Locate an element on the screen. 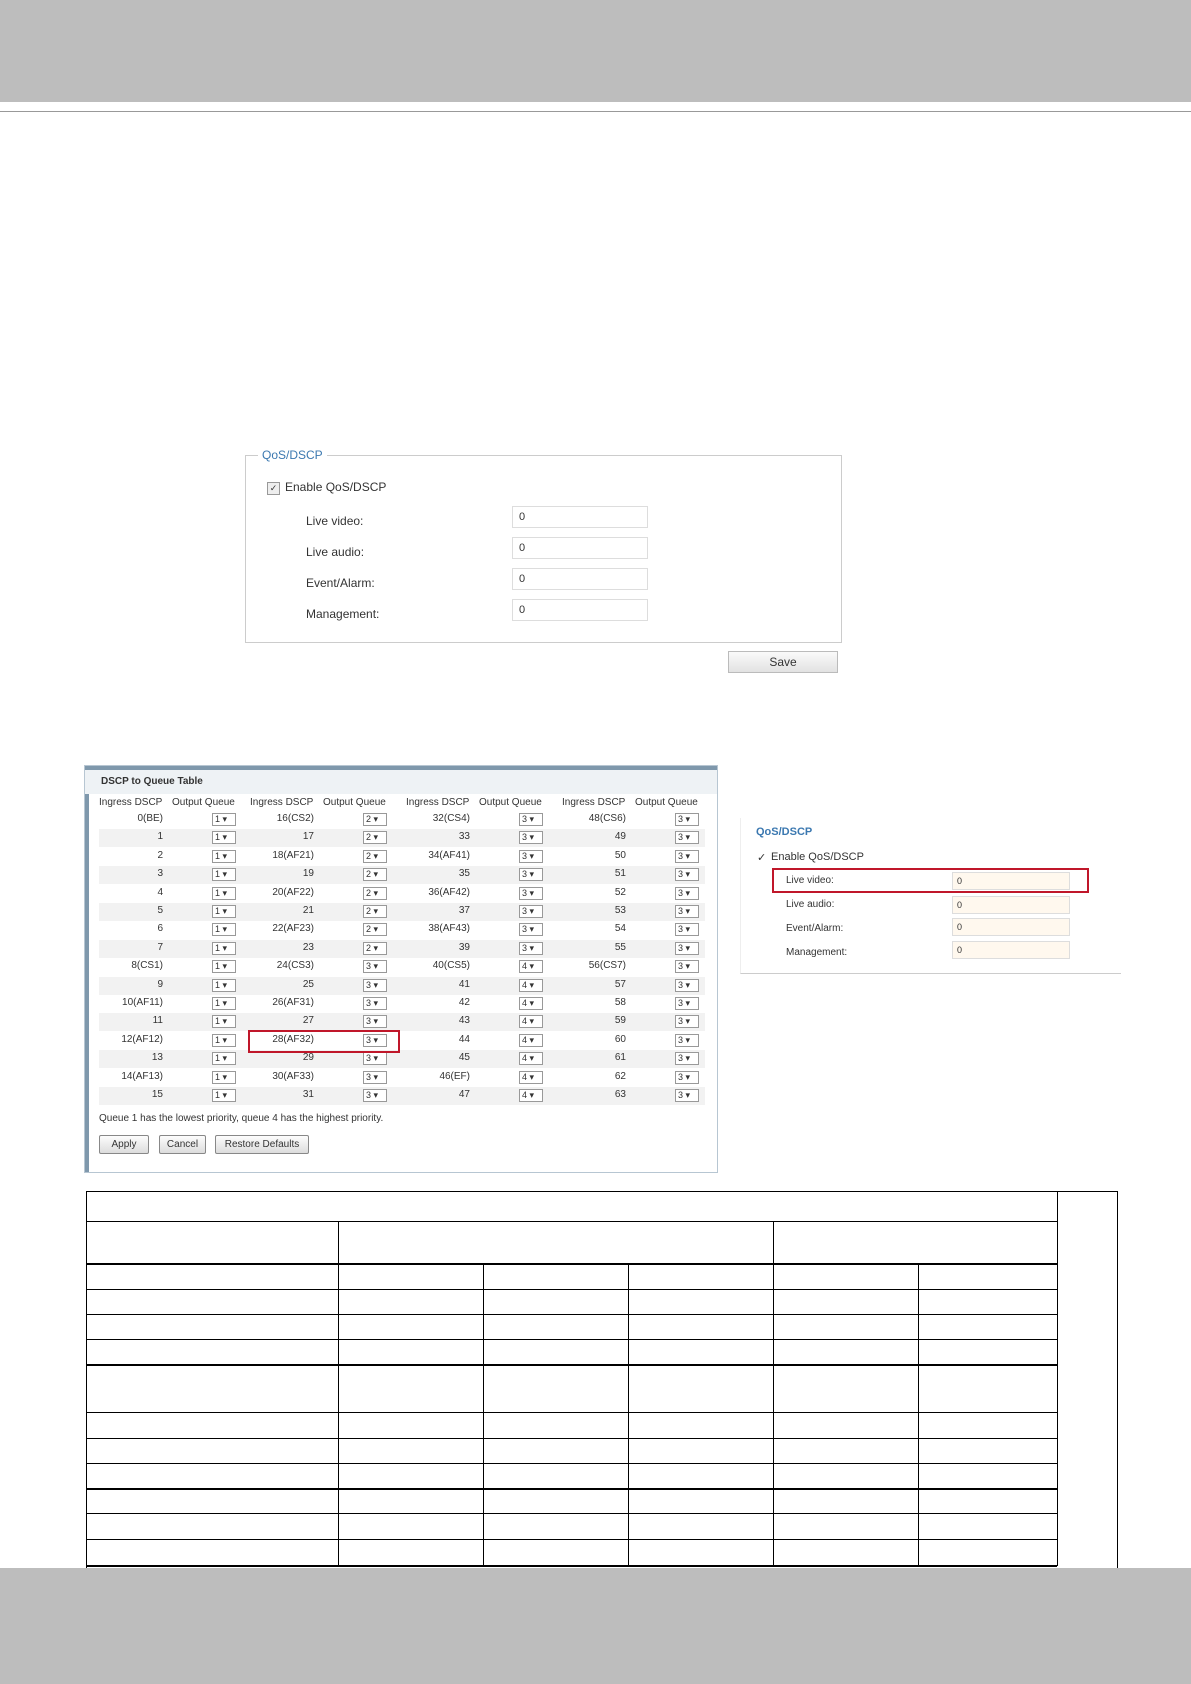 The width and height of the screenshot is (1191, 1684). management-label: Management: is located at coordinates (343, 614).